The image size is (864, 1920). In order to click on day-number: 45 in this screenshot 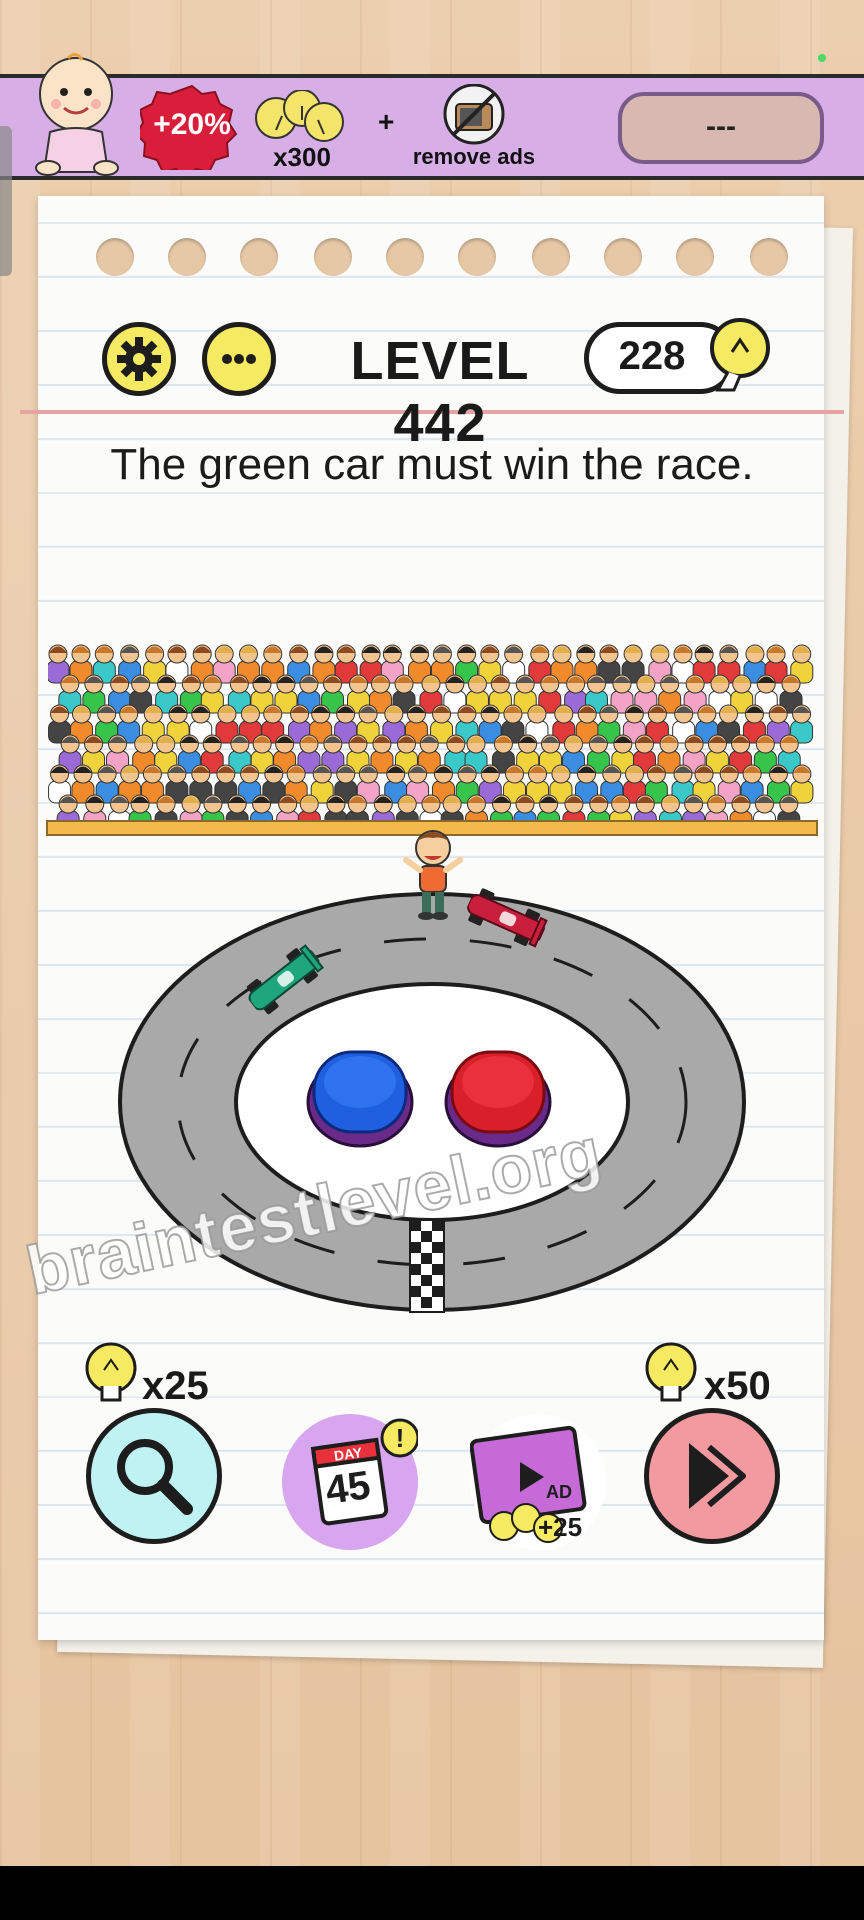, I will do `click(348, 1488)`.